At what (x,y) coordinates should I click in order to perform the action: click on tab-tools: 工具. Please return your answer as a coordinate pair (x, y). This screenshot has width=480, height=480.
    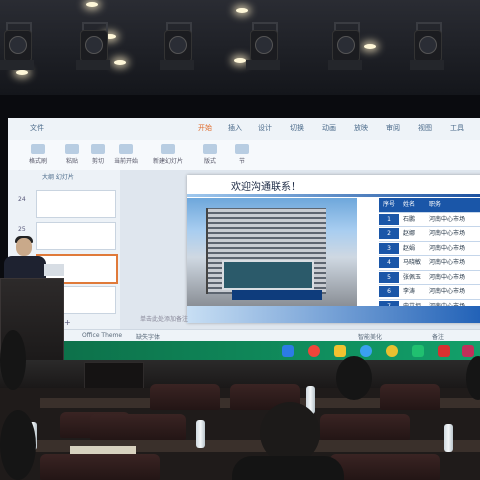
    Looking at the image, I should click on (457, 128).